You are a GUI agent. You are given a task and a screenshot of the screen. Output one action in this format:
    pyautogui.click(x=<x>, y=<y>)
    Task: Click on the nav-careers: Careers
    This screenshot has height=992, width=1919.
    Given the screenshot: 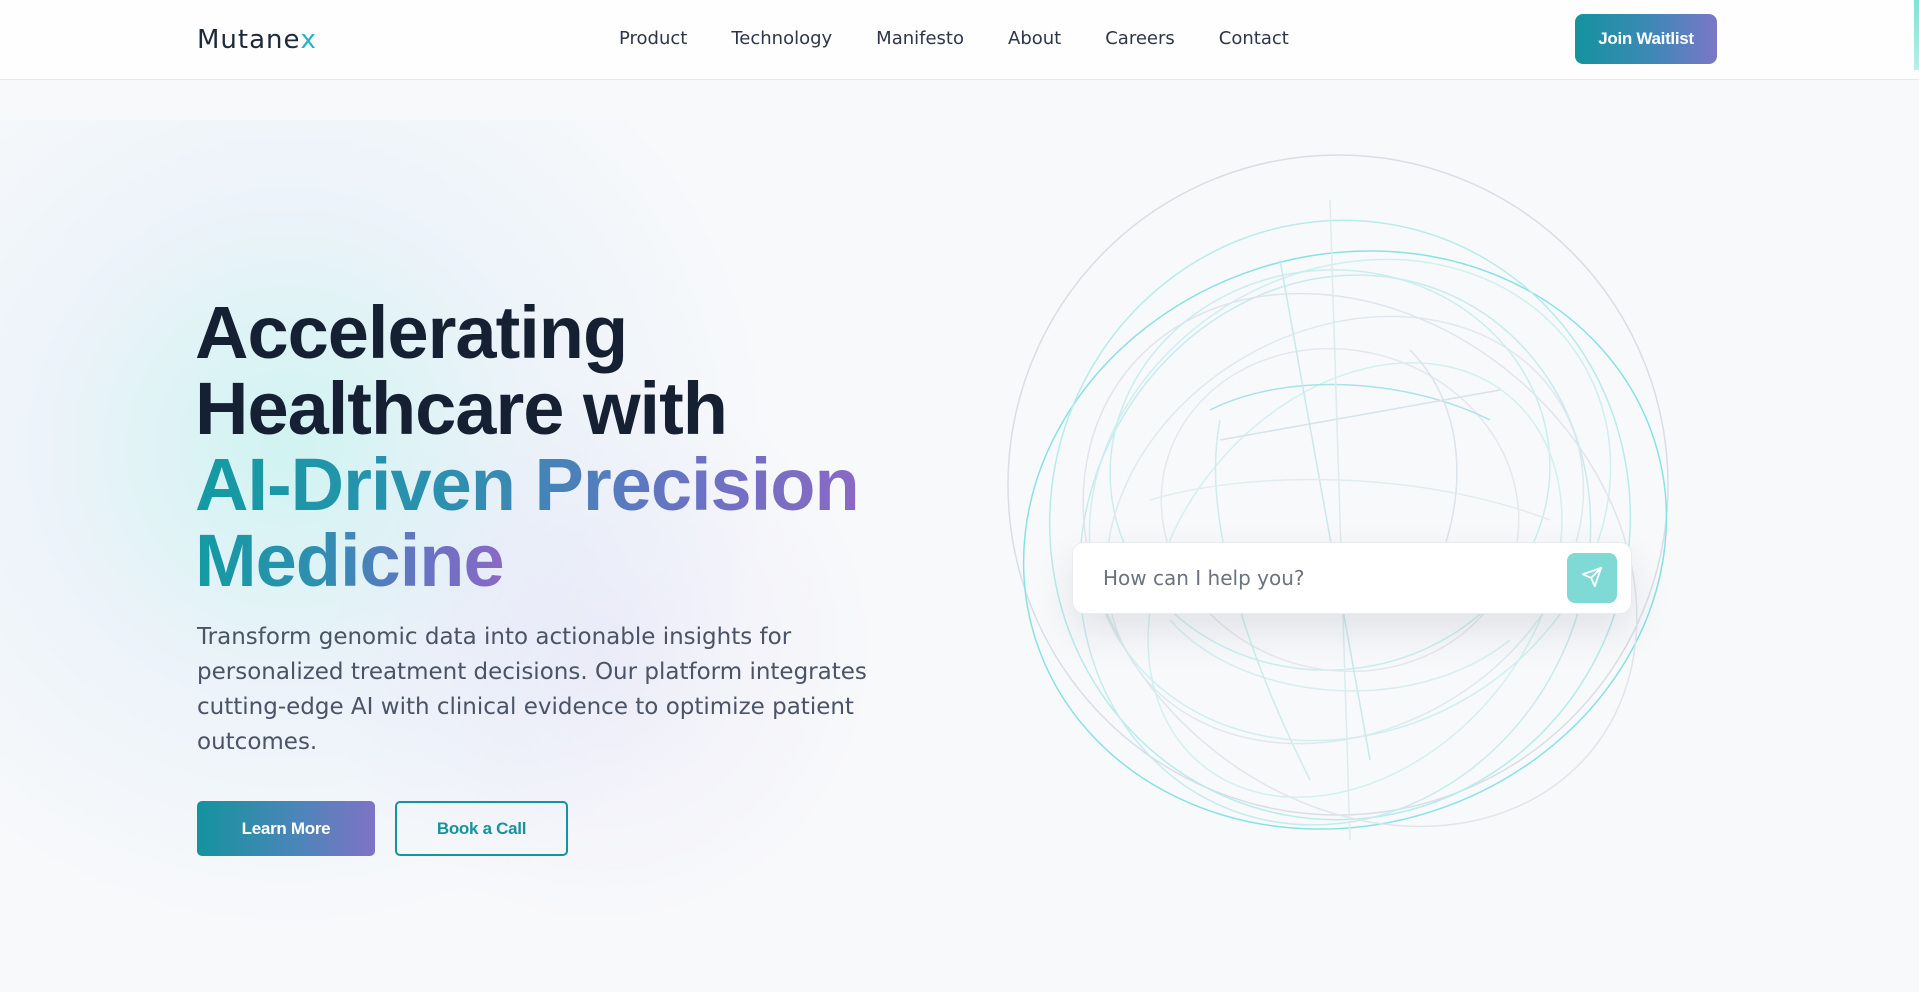 What is the action you would take?
    pyautogui.click(x=1140, y=39)
    